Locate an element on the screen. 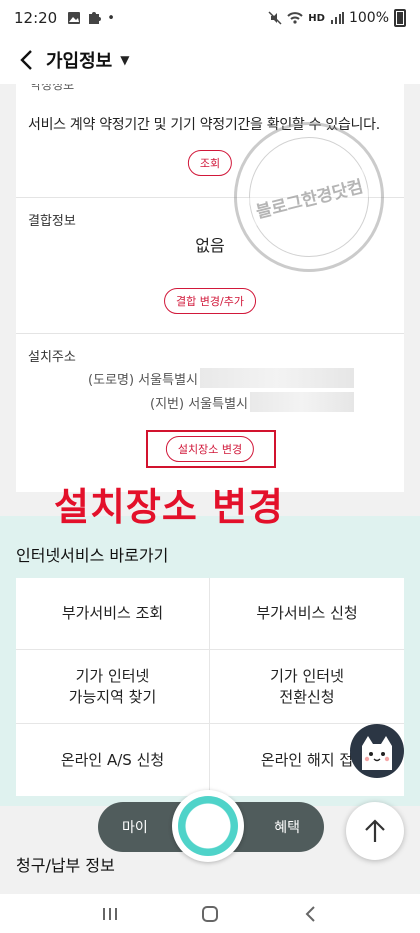 The height and width of the screenshot is (933, 420). shortcut-giga-switch-apply: 기가 인터넷 전환신청 is located at coordinates (307, 687).